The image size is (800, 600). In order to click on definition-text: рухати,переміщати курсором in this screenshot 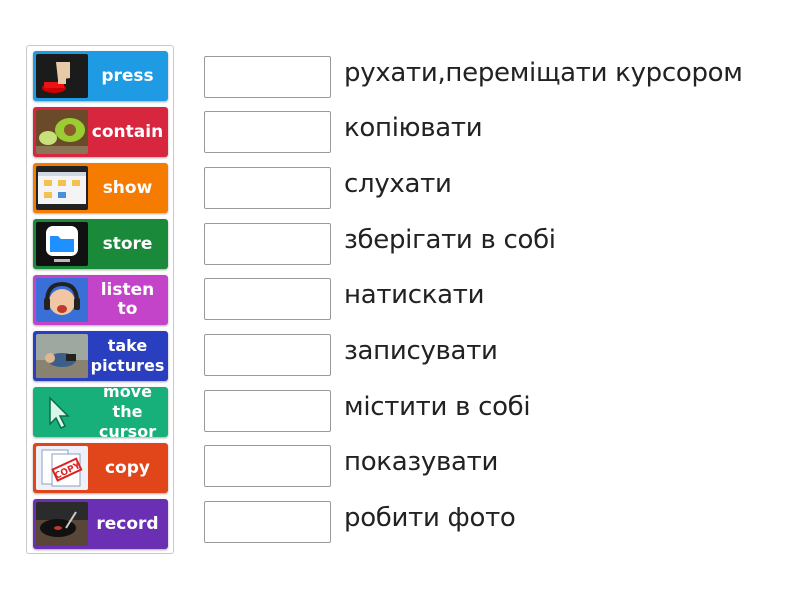, I will do `click(543, 73)`.